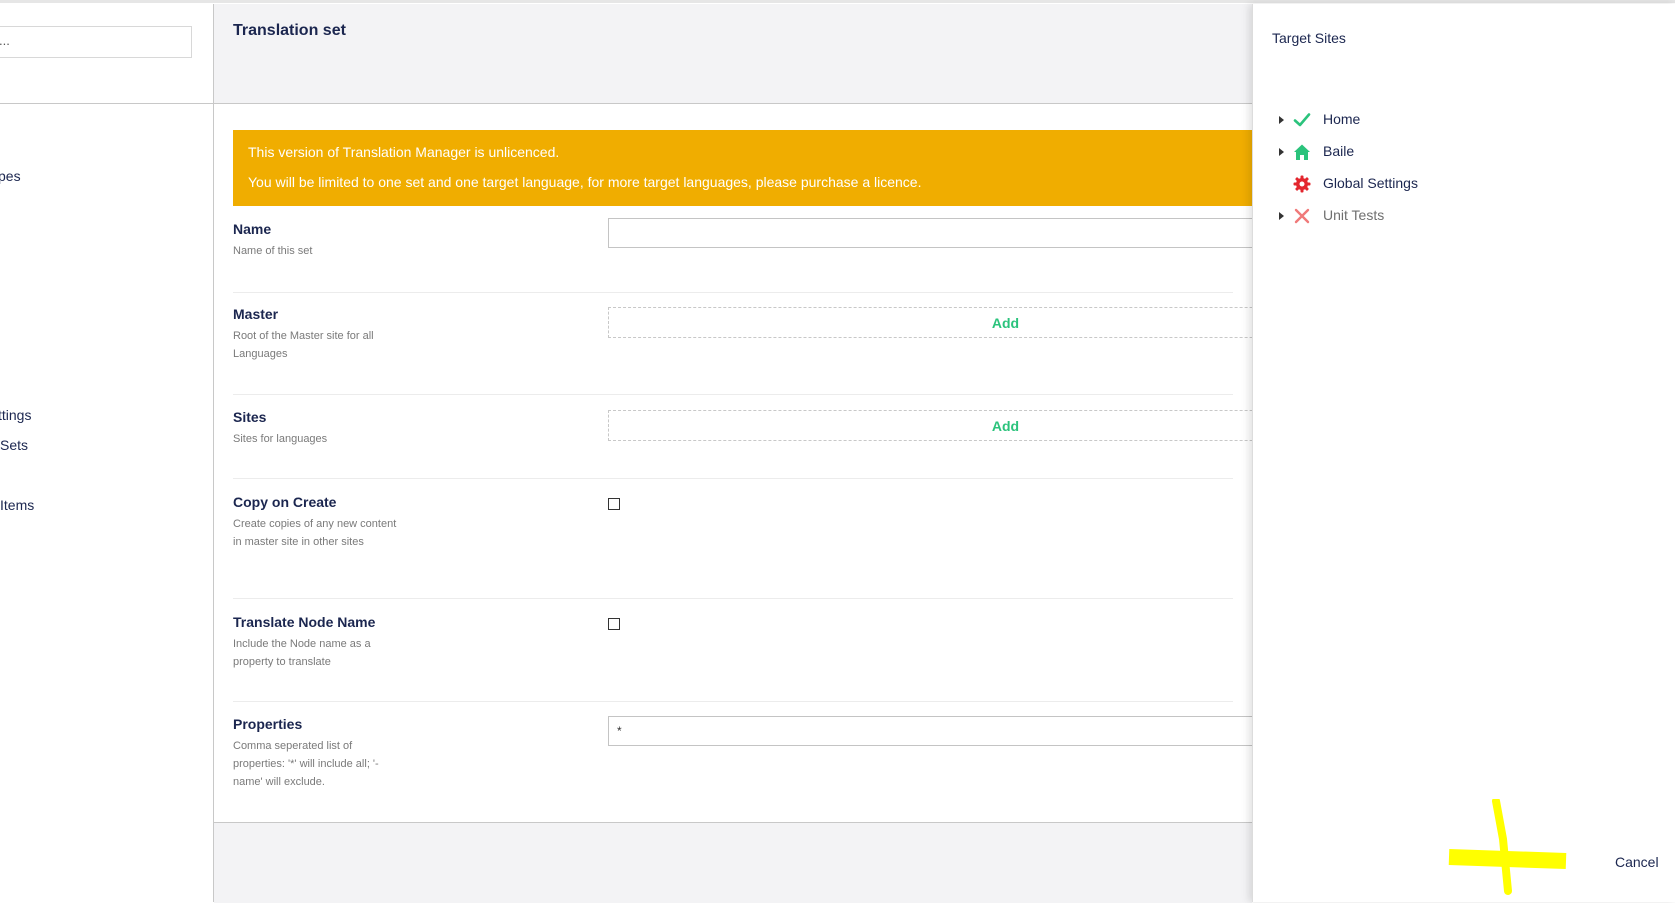 Image resolution: width=1675 pixels, height=903 pixels. I want to click on yellow-annotation-mark, so click(1507, 847).